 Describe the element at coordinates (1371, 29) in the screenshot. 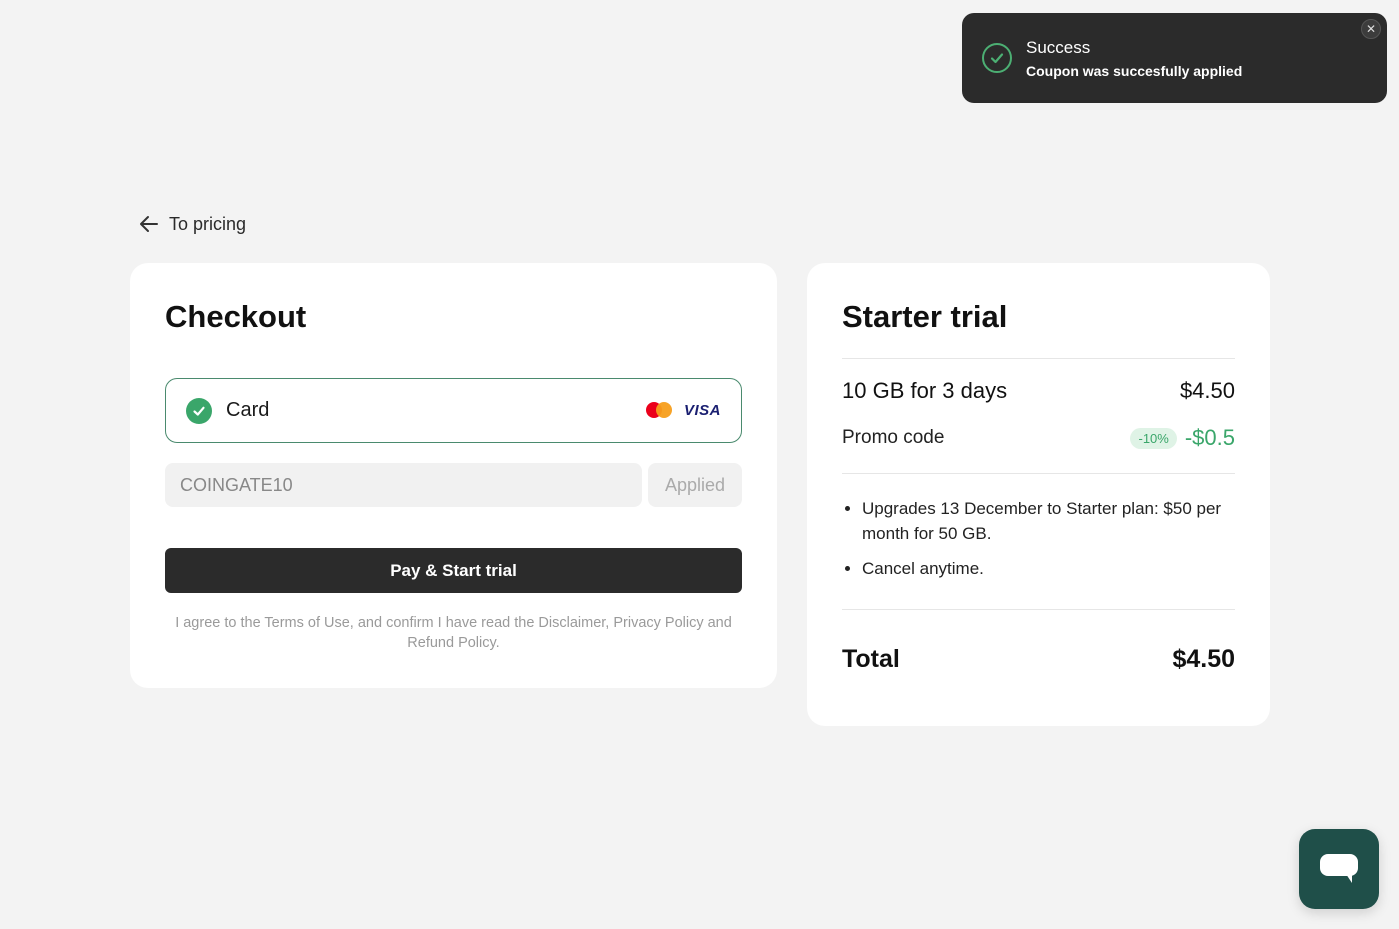

I see `close-icon: ✕` at that location.